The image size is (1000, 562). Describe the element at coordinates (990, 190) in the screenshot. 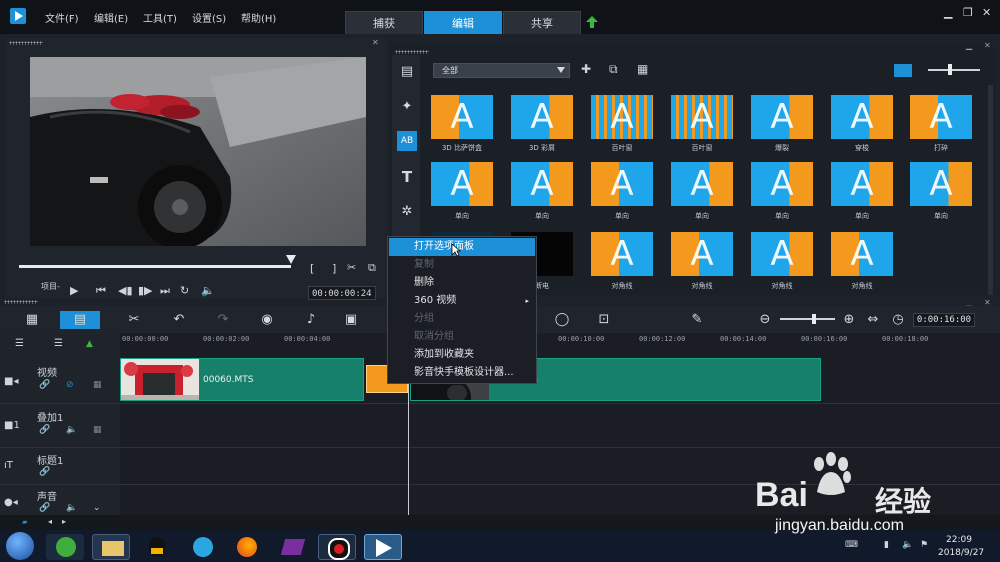

I see `library-scrollbar` at that location.